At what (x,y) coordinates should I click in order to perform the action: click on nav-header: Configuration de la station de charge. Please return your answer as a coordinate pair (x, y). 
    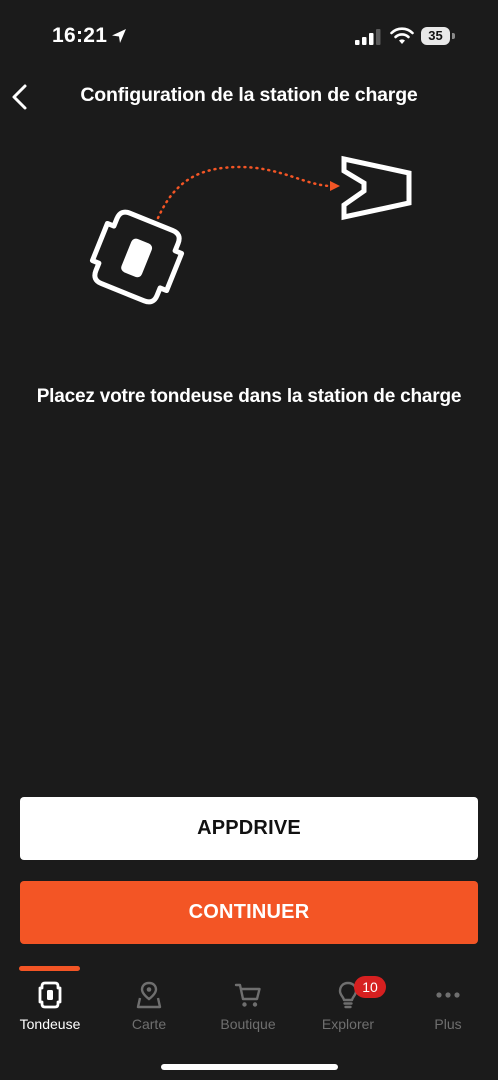
    Looking at the image, I should click on (249, 98).